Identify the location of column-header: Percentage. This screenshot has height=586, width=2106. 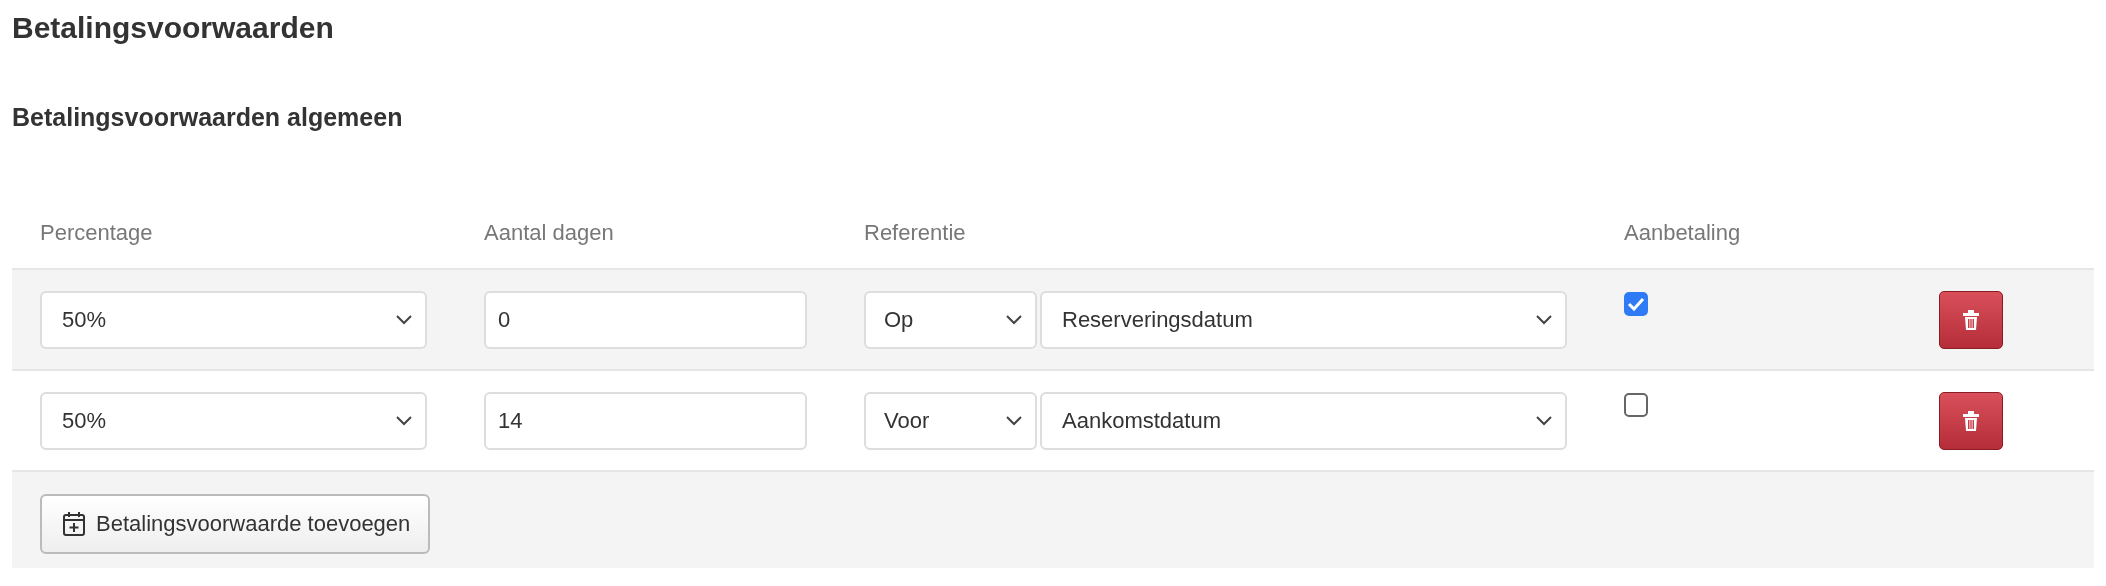
(97, 233).